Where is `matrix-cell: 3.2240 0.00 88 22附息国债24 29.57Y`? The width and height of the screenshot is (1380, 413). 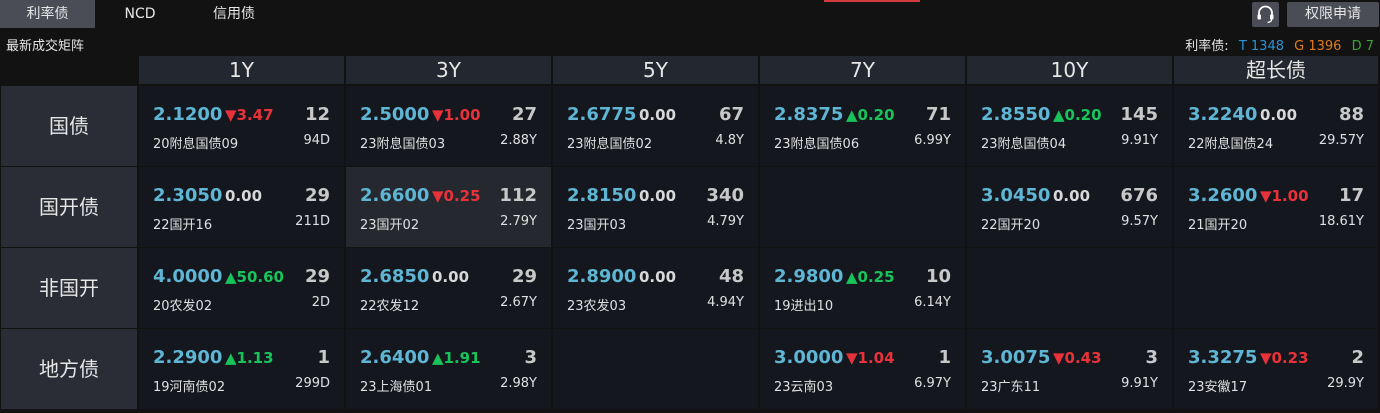
matrix-cell: 3.2240 0.00 88 22附息国债24 29.57Y is located at coordinates (1276, 126).